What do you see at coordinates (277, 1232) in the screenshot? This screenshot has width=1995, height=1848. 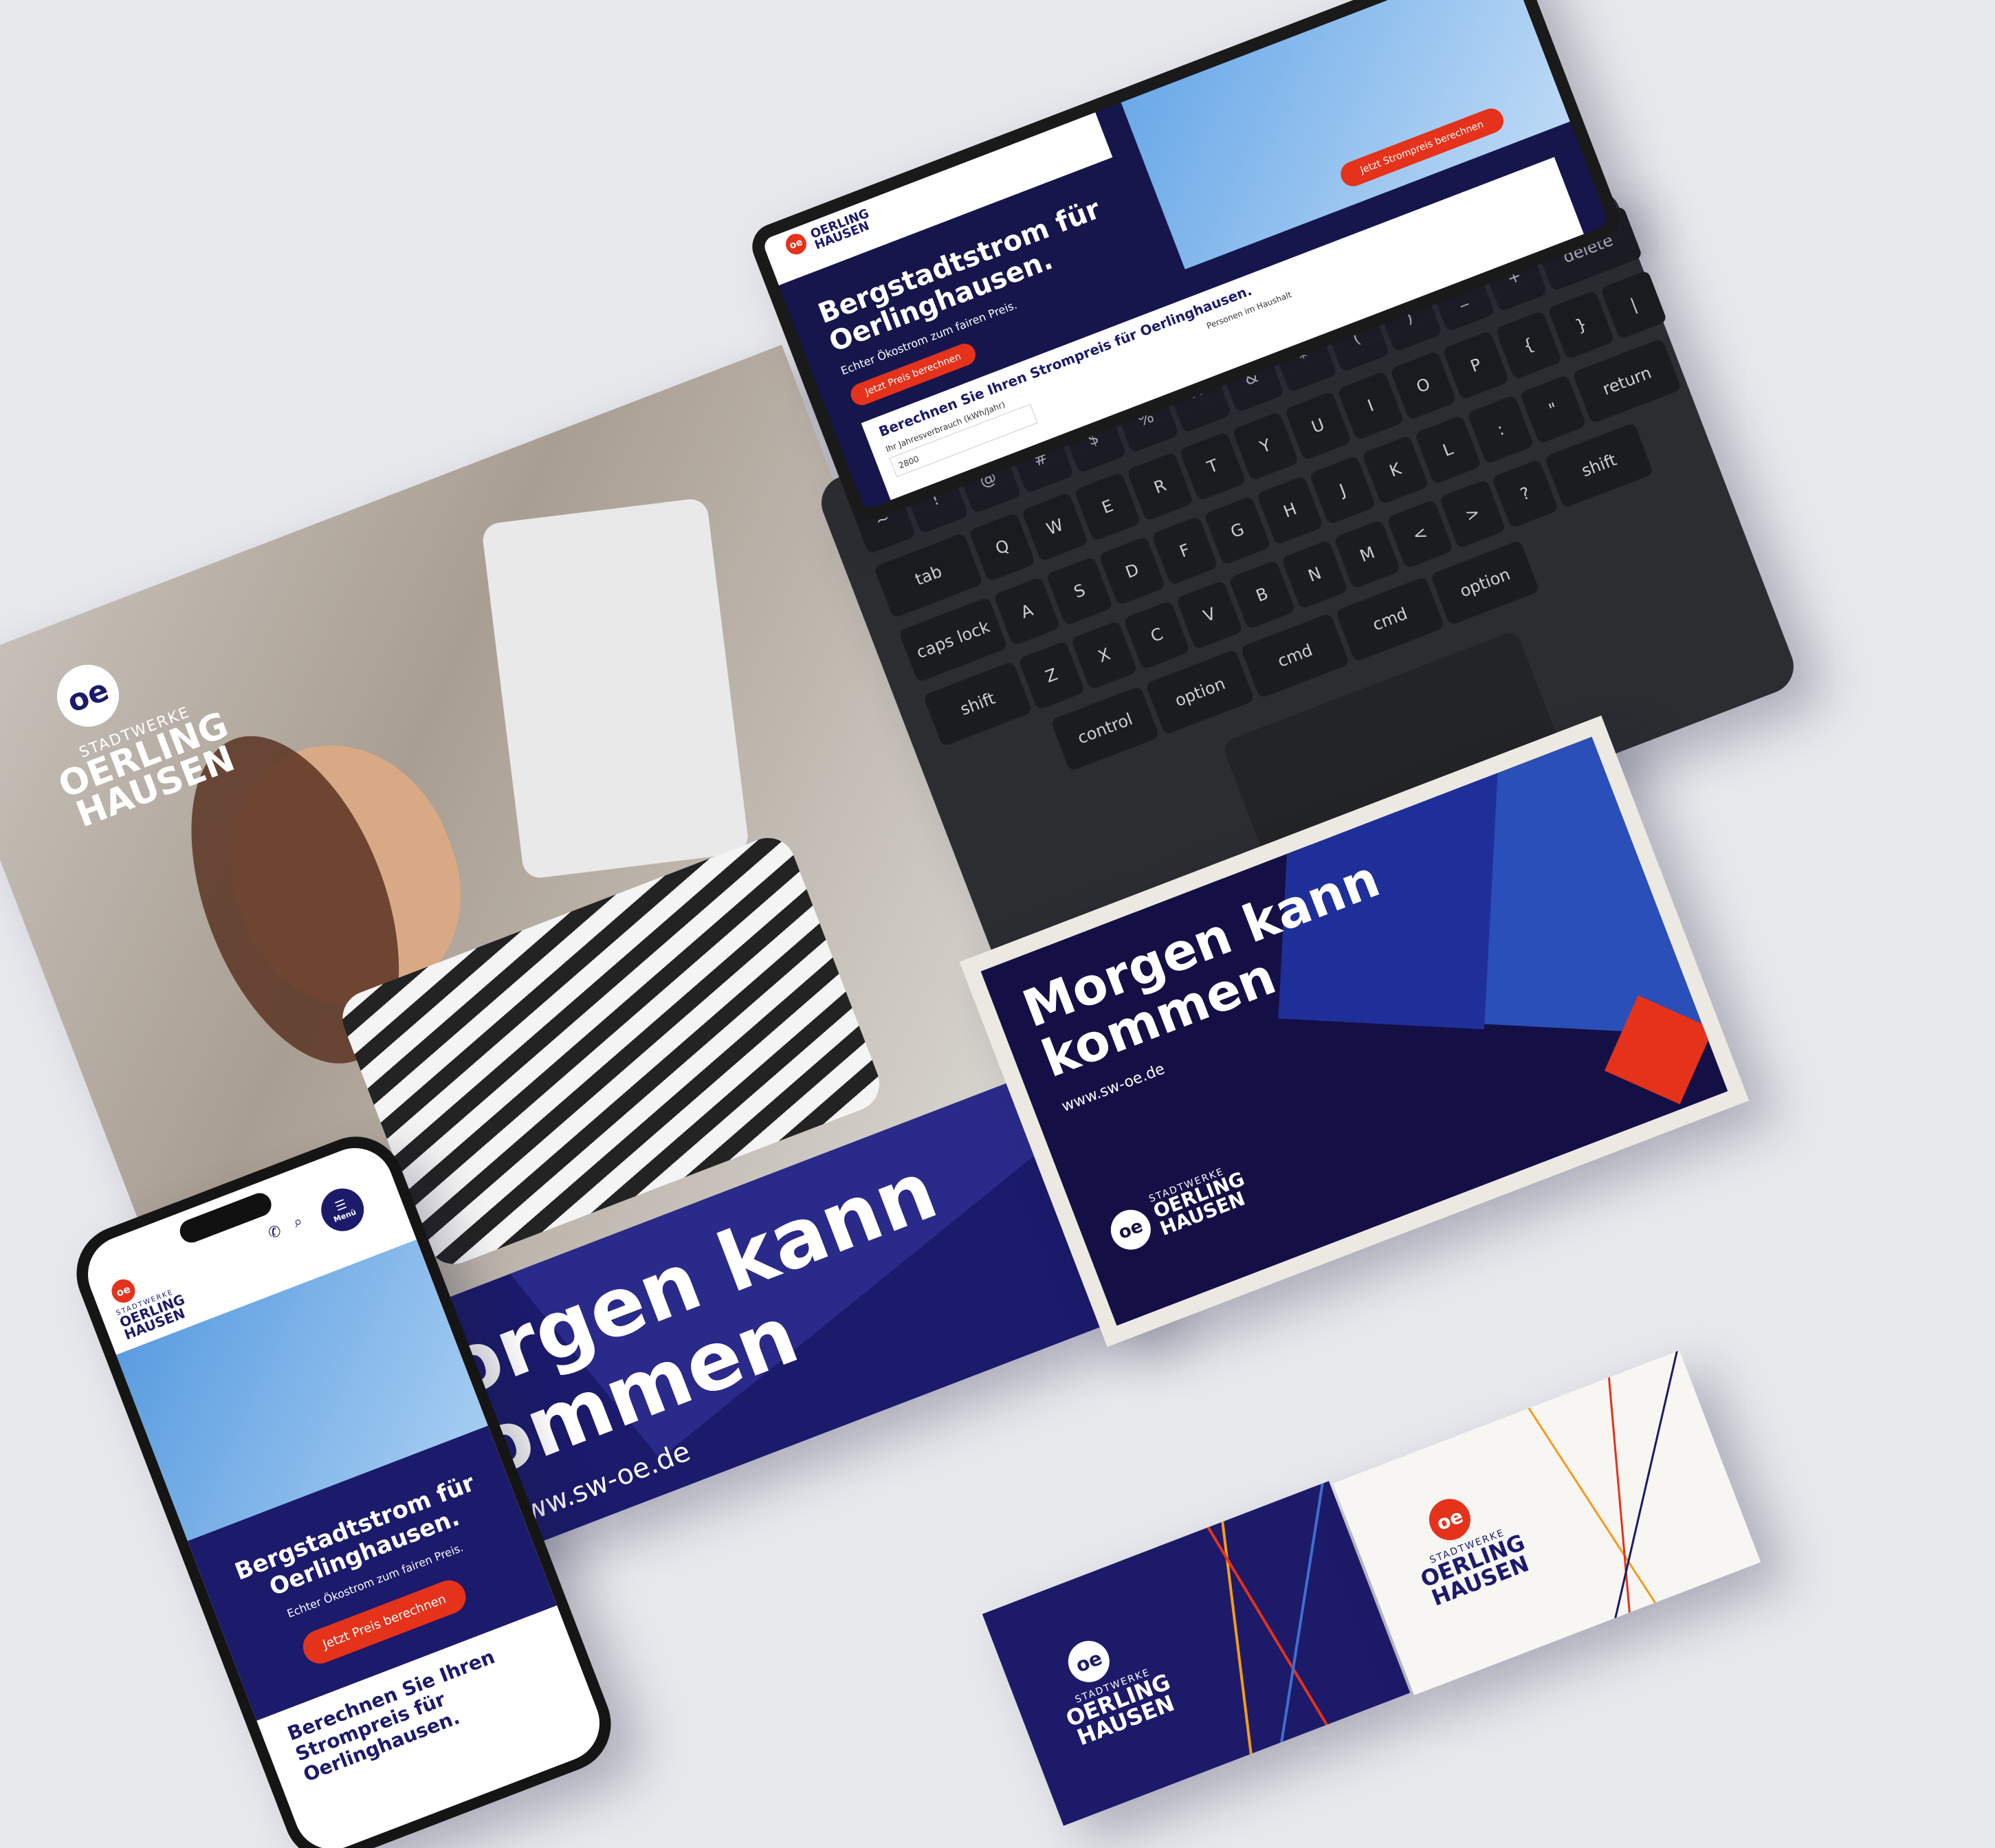 I see `phone-phone-icon: ✆` at bounding box center [277, 1232].